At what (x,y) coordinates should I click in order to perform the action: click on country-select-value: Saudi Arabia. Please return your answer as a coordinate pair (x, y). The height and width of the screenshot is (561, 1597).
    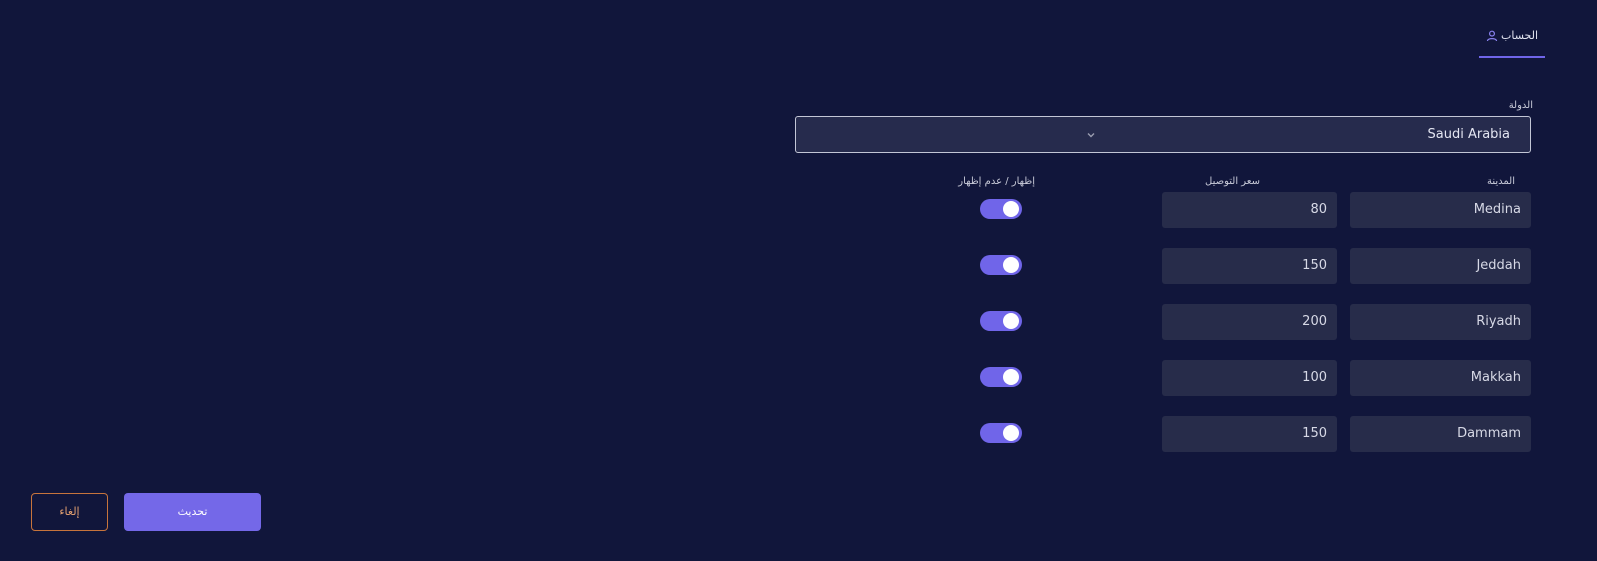
    Looking at the image, I should click on (1469, 134).